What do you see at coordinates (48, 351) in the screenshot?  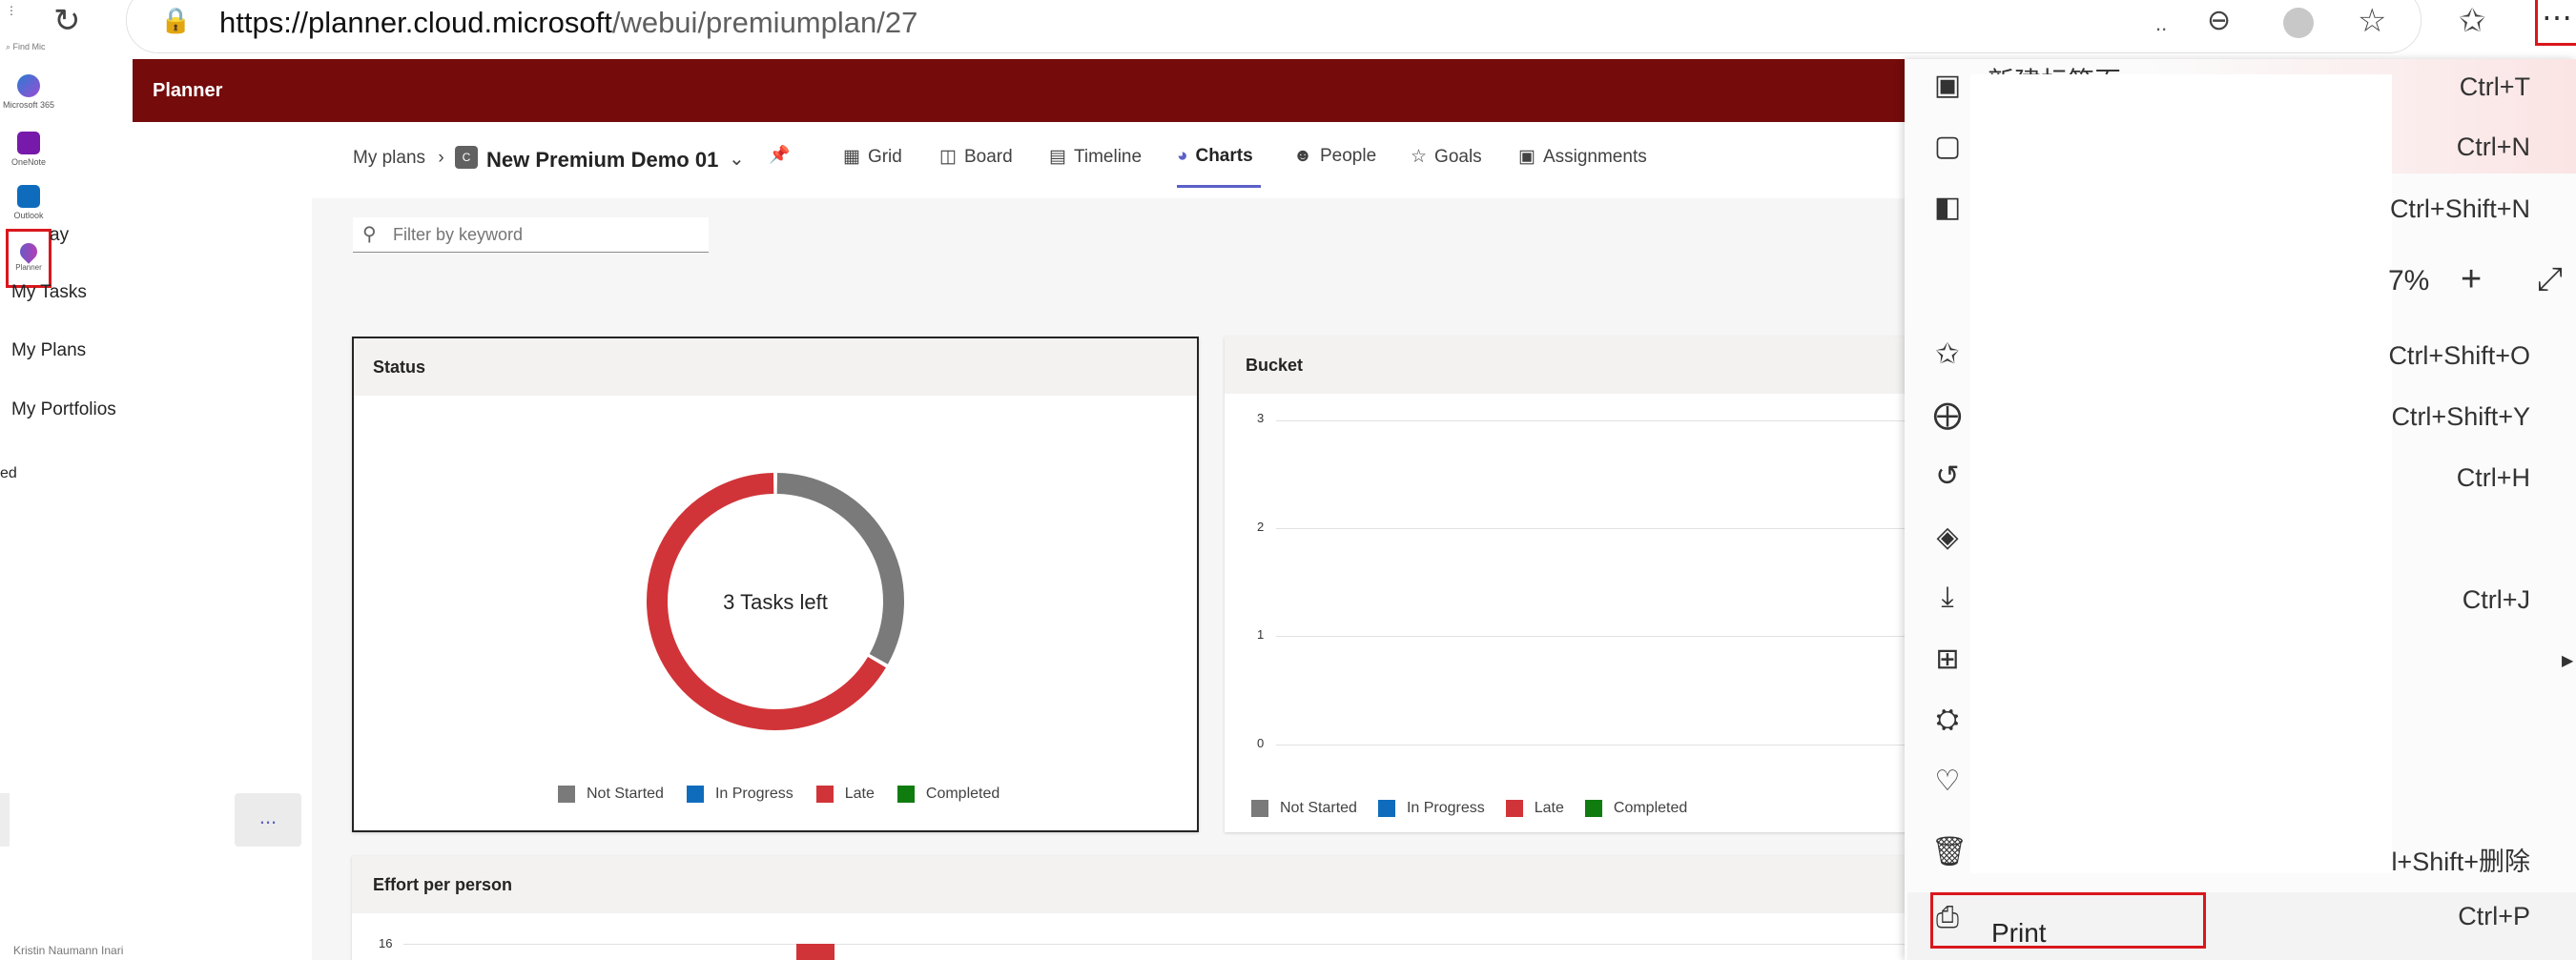 I see `nav-item-my-plans: My Plans` at bounding box center [48, 351].